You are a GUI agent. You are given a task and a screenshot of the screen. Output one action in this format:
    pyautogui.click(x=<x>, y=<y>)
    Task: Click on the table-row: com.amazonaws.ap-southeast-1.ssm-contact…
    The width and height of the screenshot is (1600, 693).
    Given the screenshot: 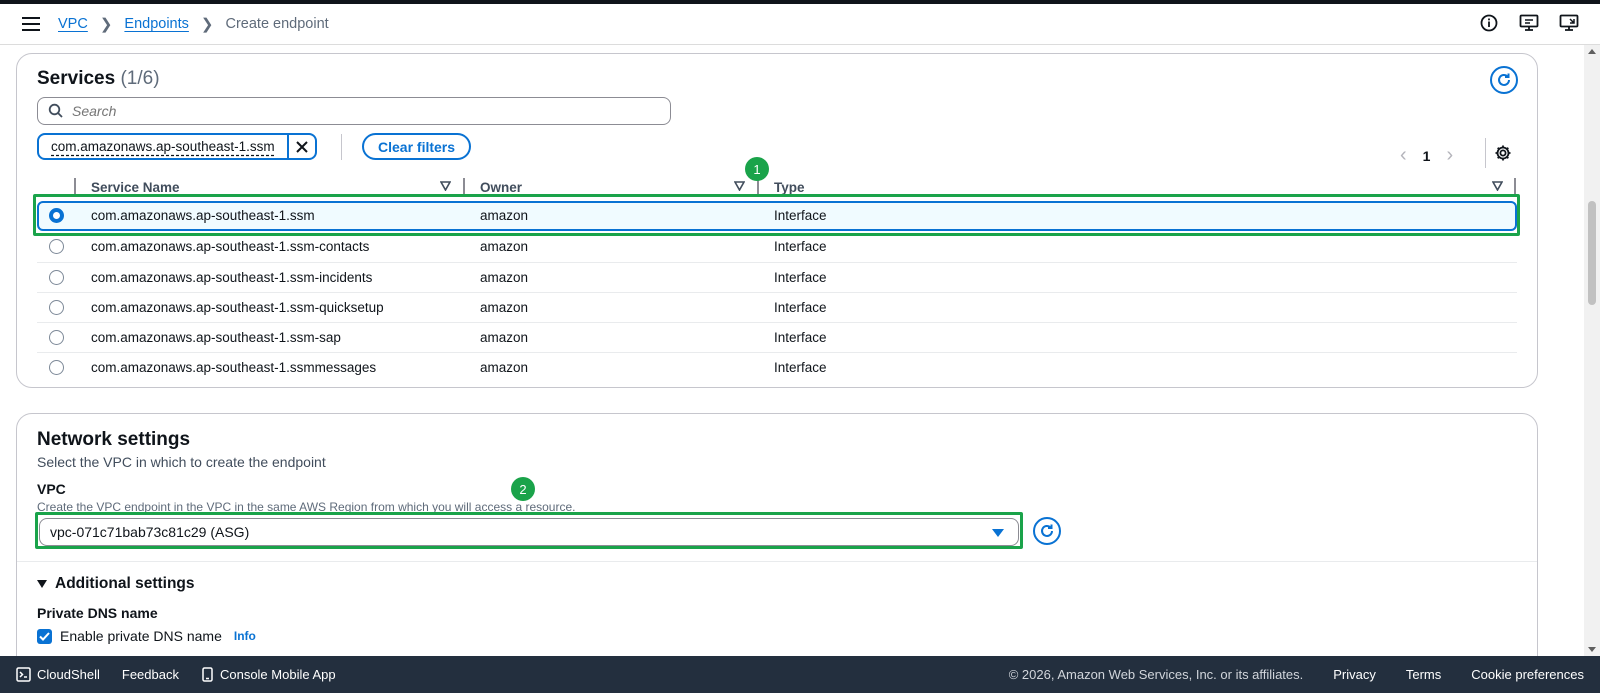 What is the action you would take?
    pyautogui.click(x=777, y=247)
    